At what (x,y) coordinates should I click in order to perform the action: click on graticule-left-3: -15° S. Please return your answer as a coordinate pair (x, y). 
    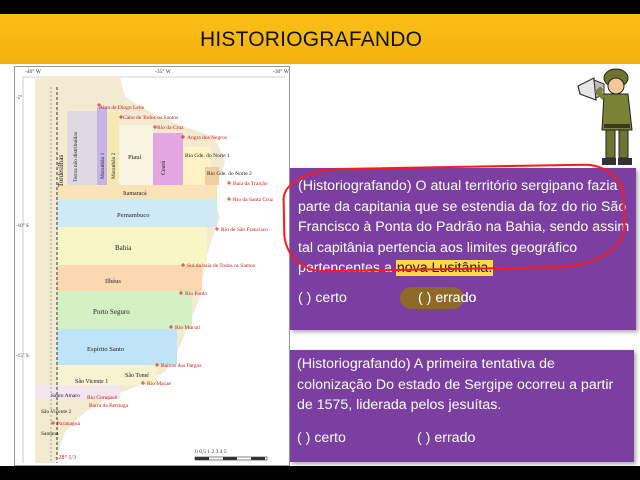
    Looking at the image, I should click on (22, 356).